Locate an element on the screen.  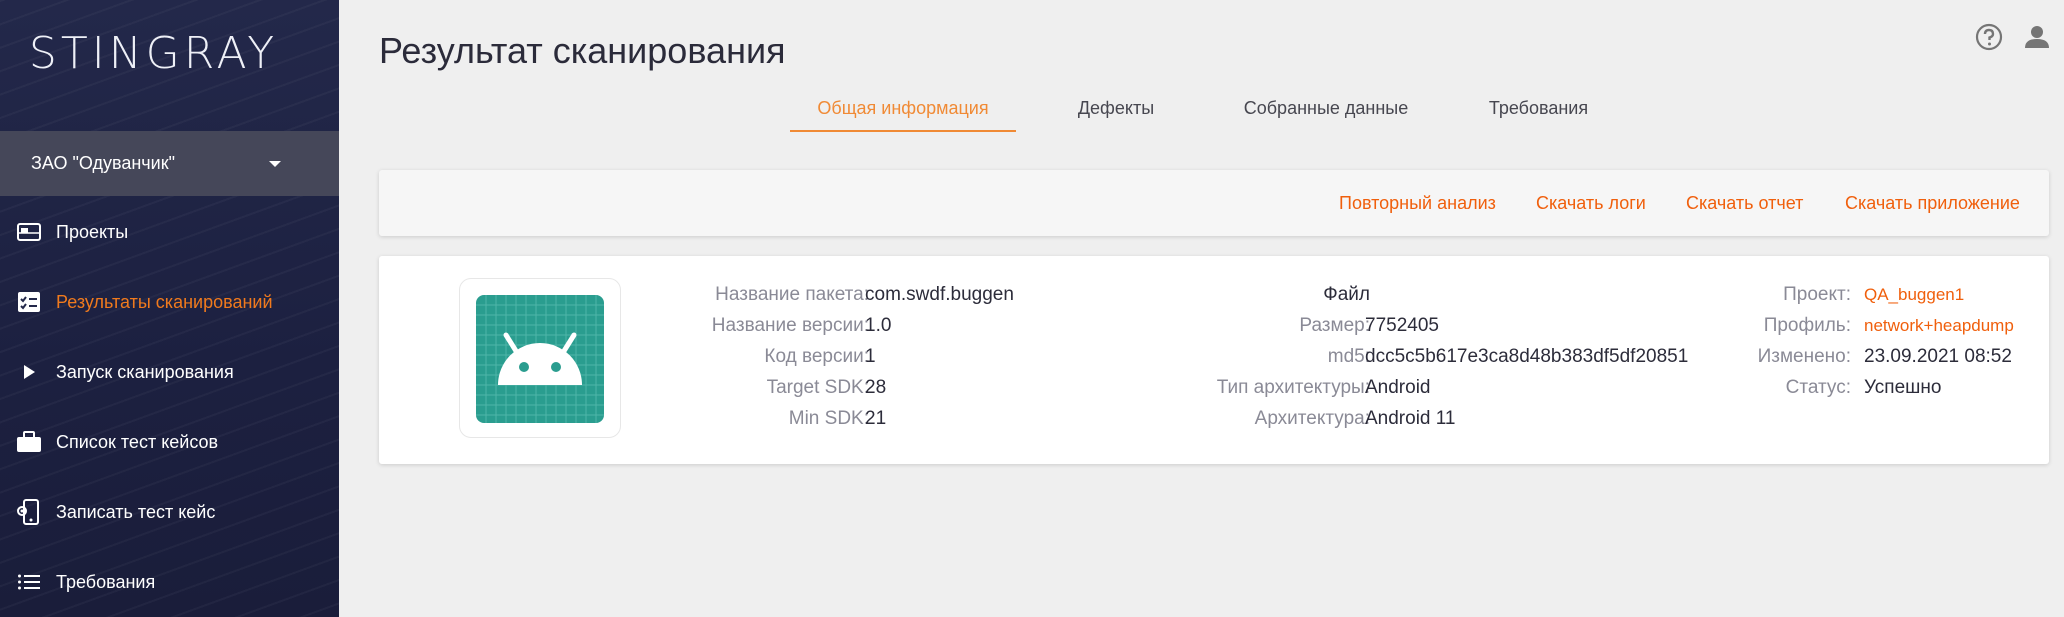
sidebar-item-label: Результаты сканирований is located at coordinates (164, 301).